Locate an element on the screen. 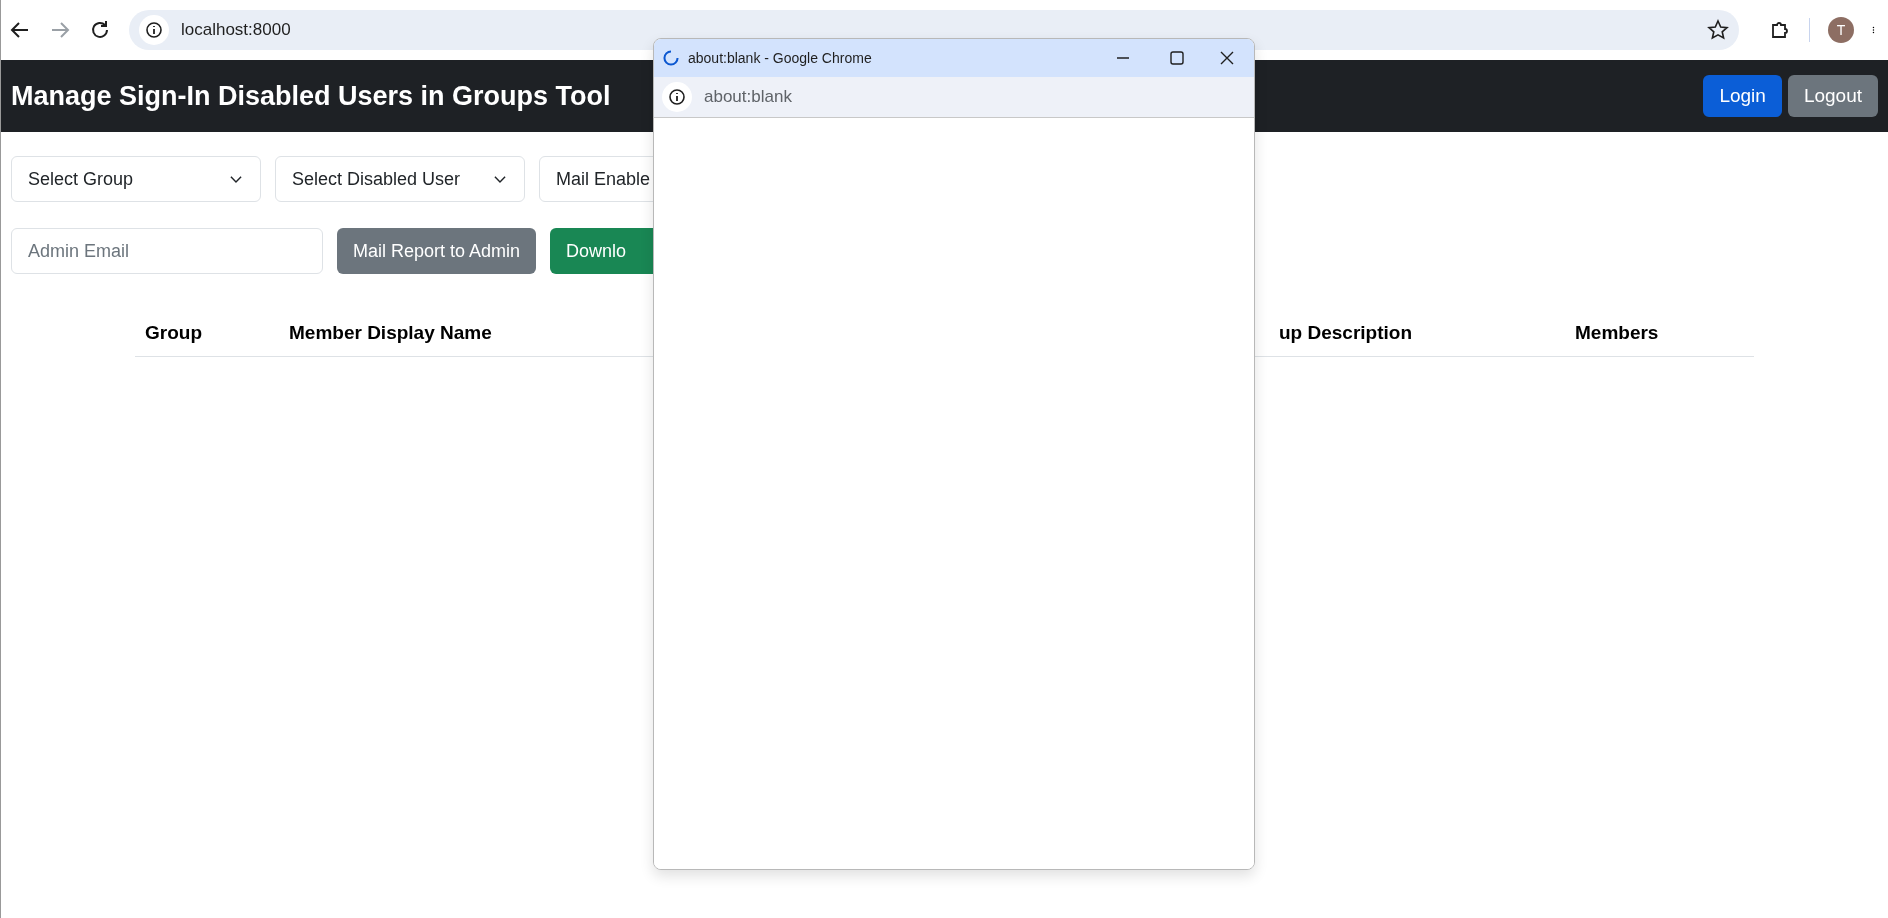 The image size is (1888, 918). column-header: up Description is located at coordinates (1345, 333).